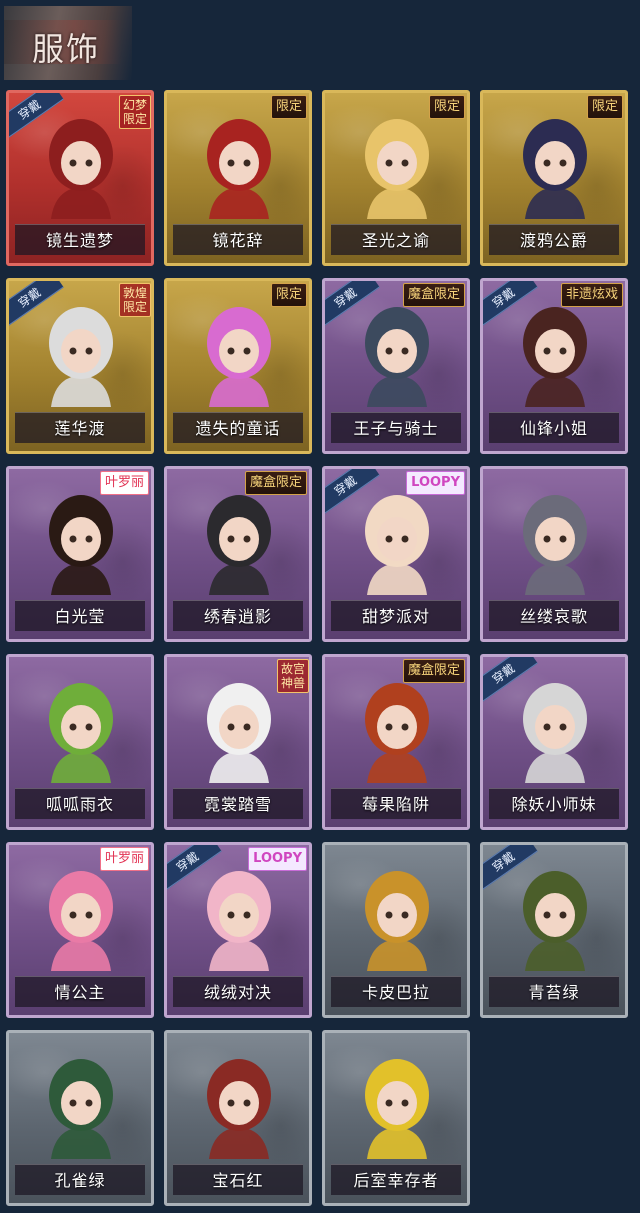 This screenshot has width=640, height=1213. Describe the element at coordinates (446, 107) in the screenshot. I see `limited-tag: 限定` at that location.